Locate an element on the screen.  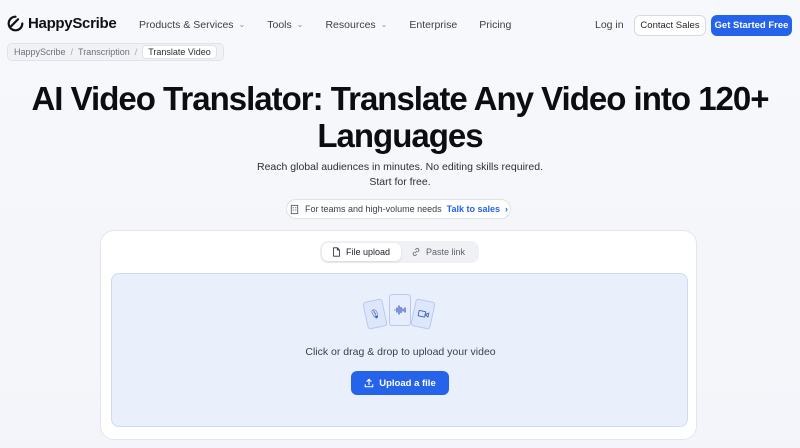
menu-pricing: Pricing is located at coordinates (495, 25).